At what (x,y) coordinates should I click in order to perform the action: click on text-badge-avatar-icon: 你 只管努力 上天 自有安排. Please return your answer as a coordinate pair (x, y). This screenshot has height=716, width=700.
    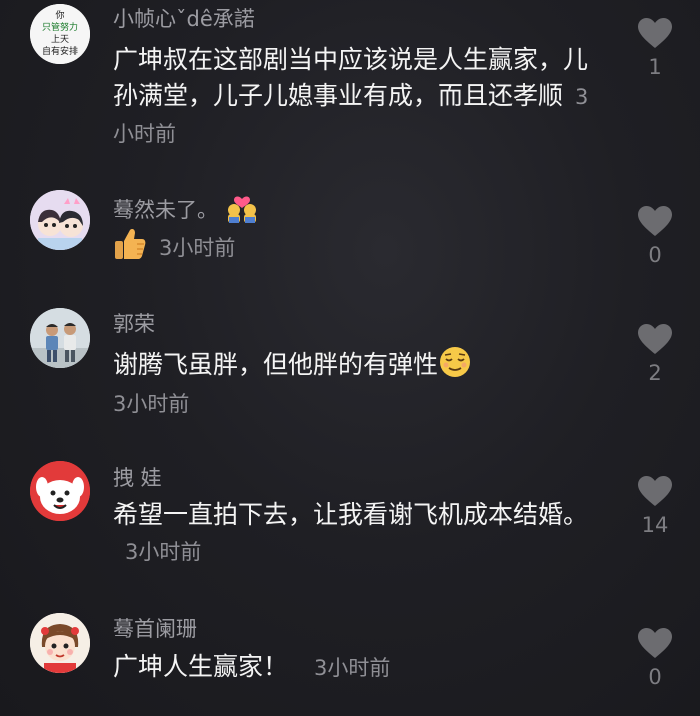
    Looking at the image, I should click on (60, 34).